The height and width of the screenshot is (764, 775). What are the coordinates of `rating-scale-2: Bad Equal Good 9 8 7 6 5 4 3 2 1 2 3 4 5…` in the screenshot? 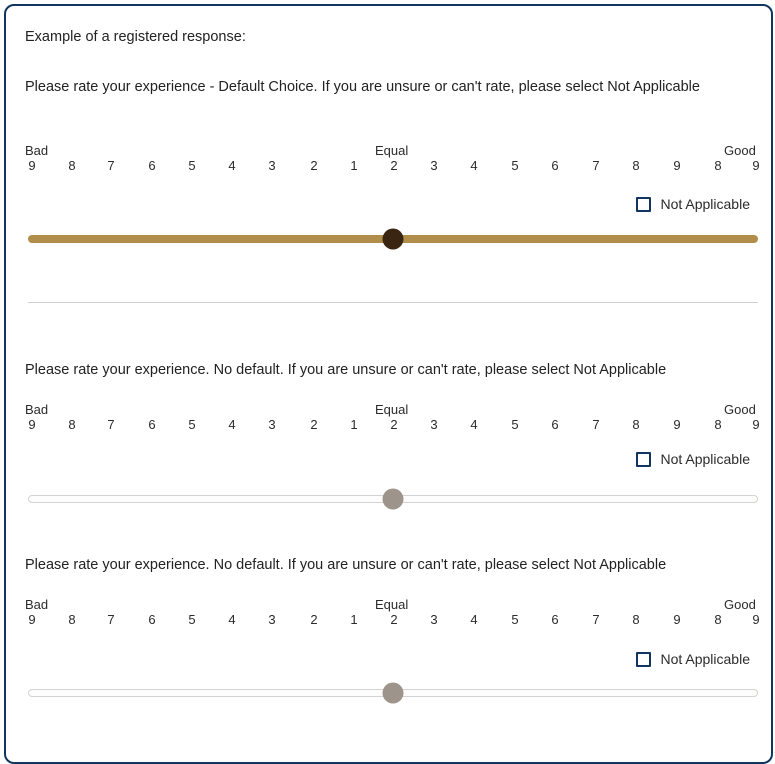 It's located at (390, 420).